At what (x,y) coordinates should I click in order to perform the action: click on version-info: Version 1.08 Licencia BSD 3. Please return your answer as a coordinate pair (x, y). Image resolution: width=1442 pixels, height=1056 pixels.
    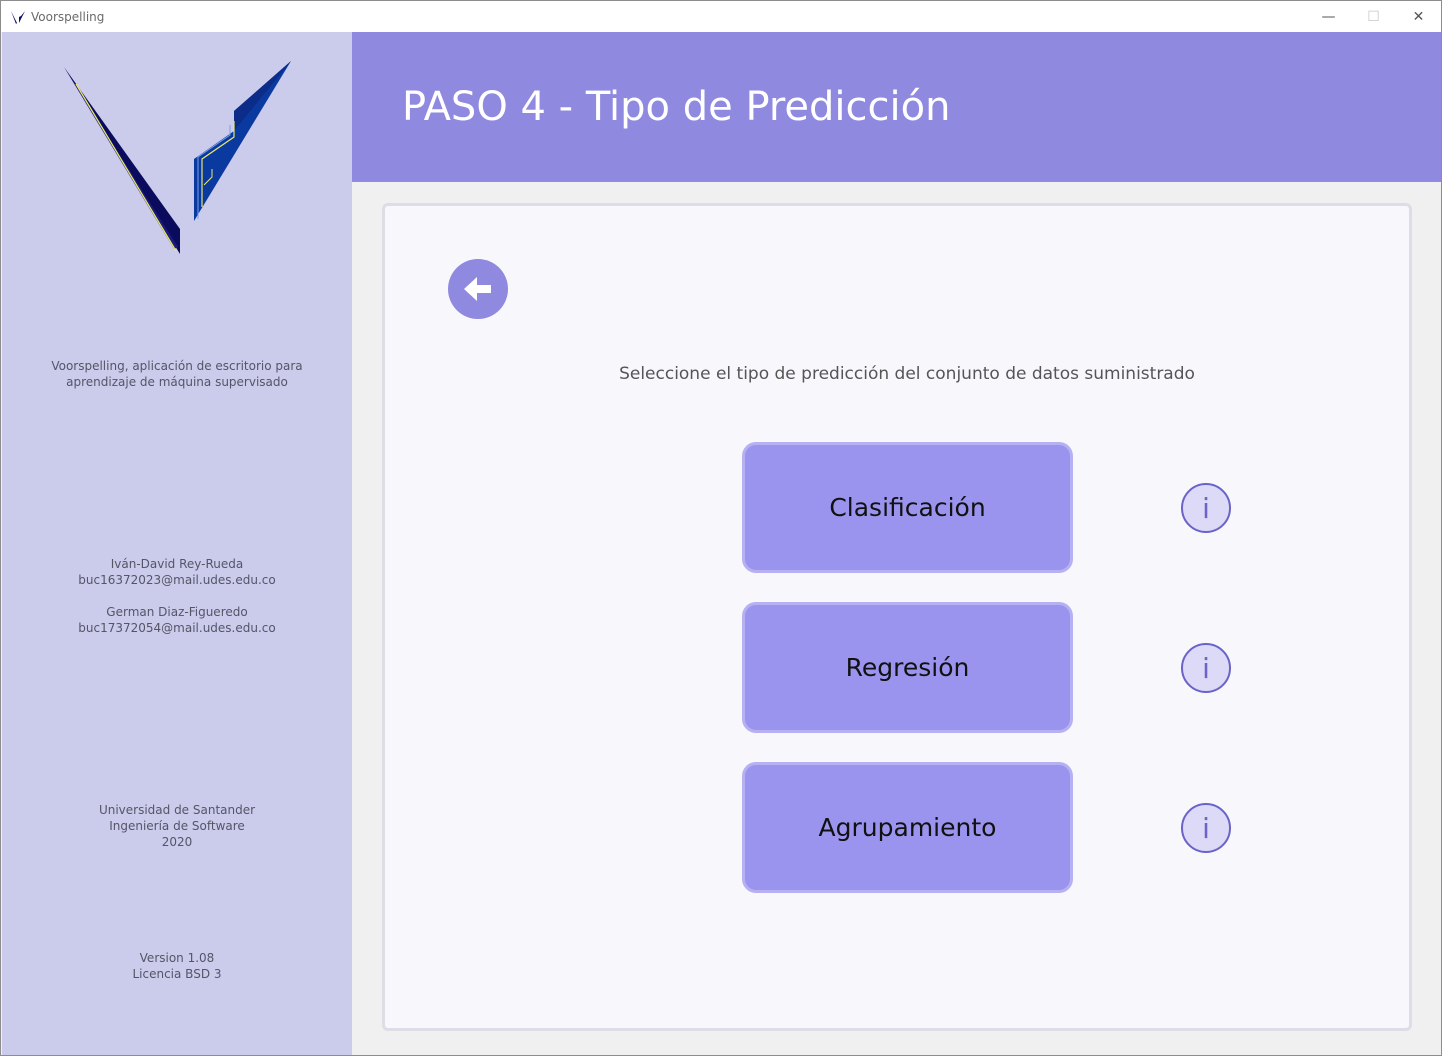
    Looking at the image, I should click on (177, 966).